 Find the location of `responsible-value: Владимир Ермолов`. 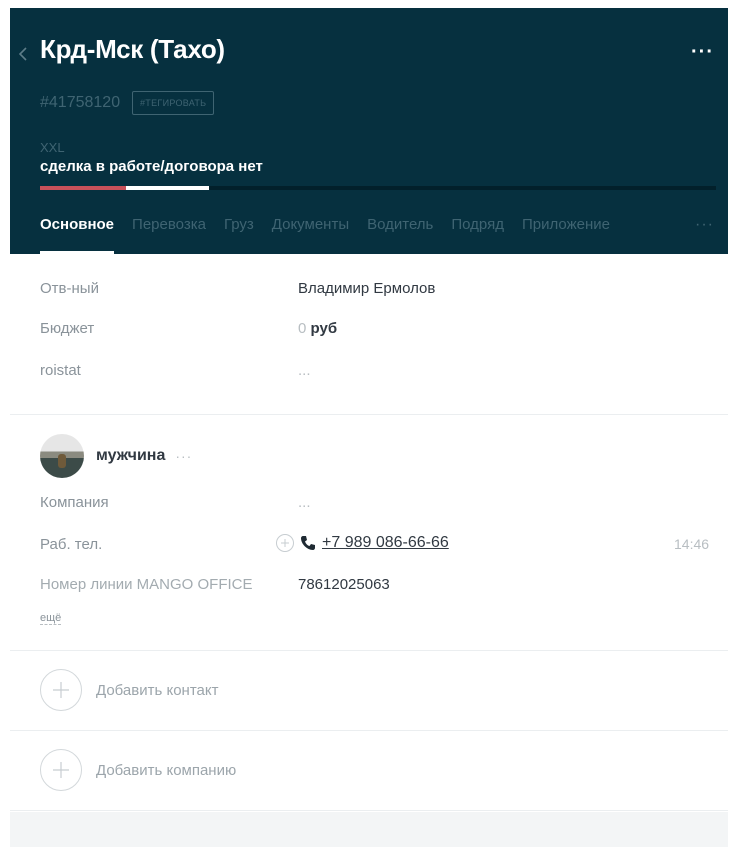

responsible-value: Владимир Ермолов is located at coordinates (366, 288).